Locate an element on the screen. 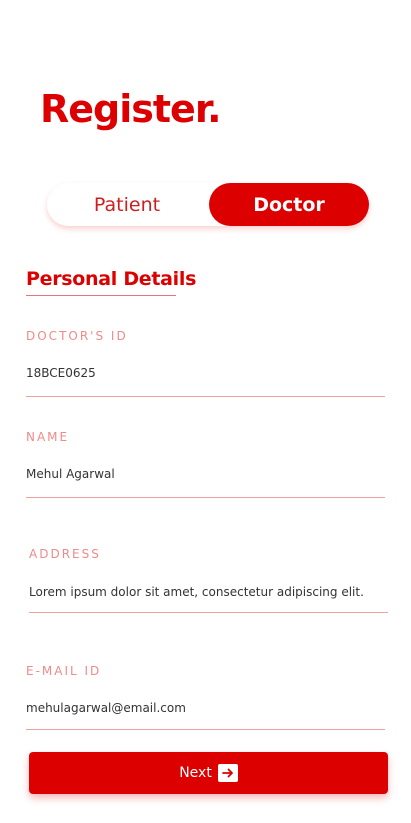 The image size is (411, 823). name-input is located at coordinates (203, 474).